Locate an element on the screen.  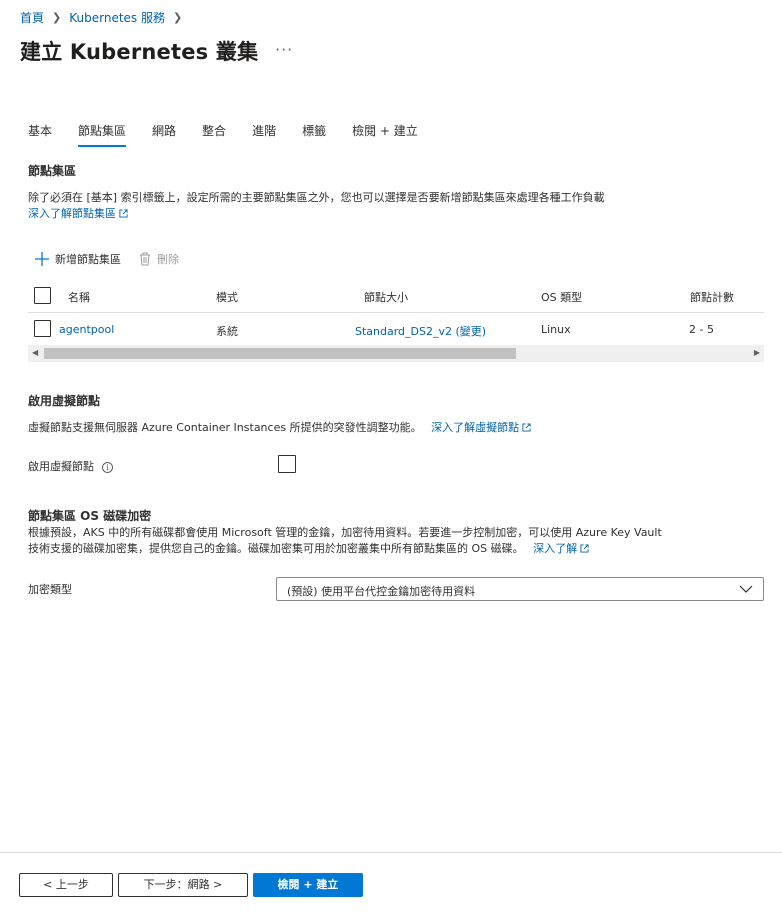
review-create-button: 檢閱 + 建立 is located at coordinates (308, 885).